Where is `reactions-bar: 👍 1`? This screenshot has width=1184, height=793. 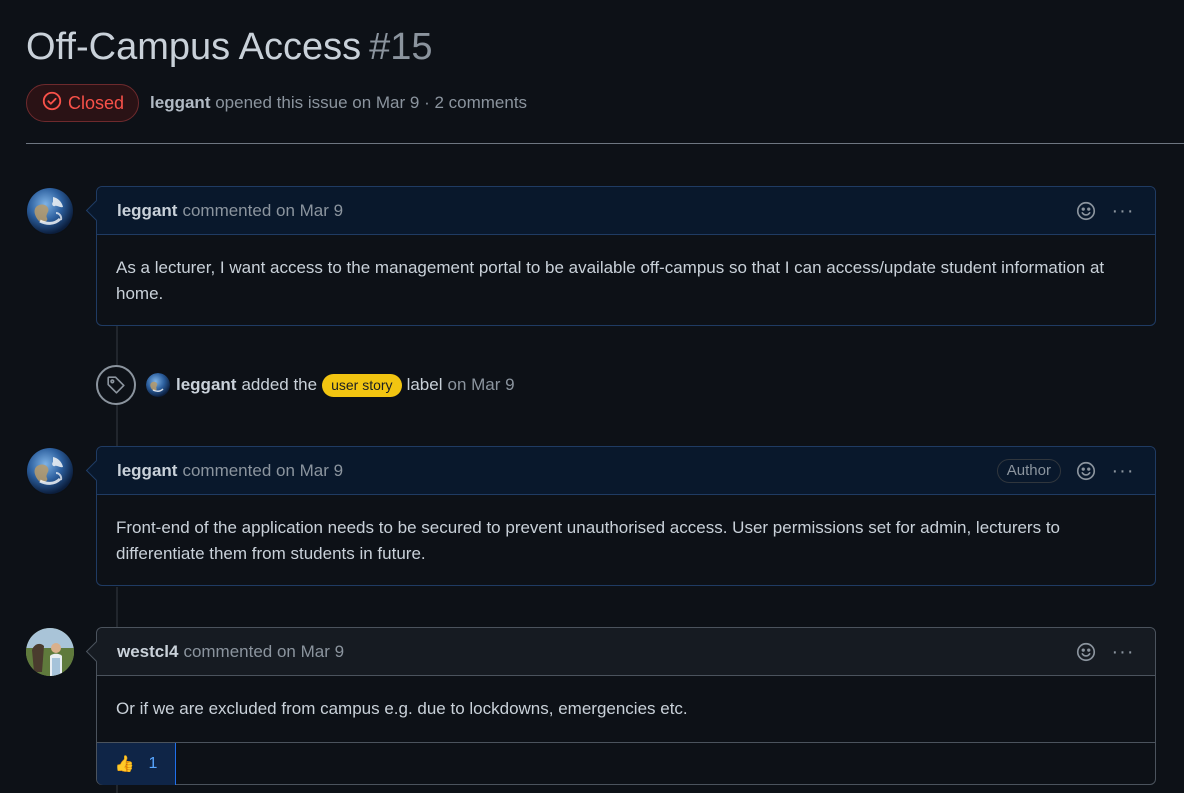 reactions-bar: 👍 1 is located at coordinates (626, 763).